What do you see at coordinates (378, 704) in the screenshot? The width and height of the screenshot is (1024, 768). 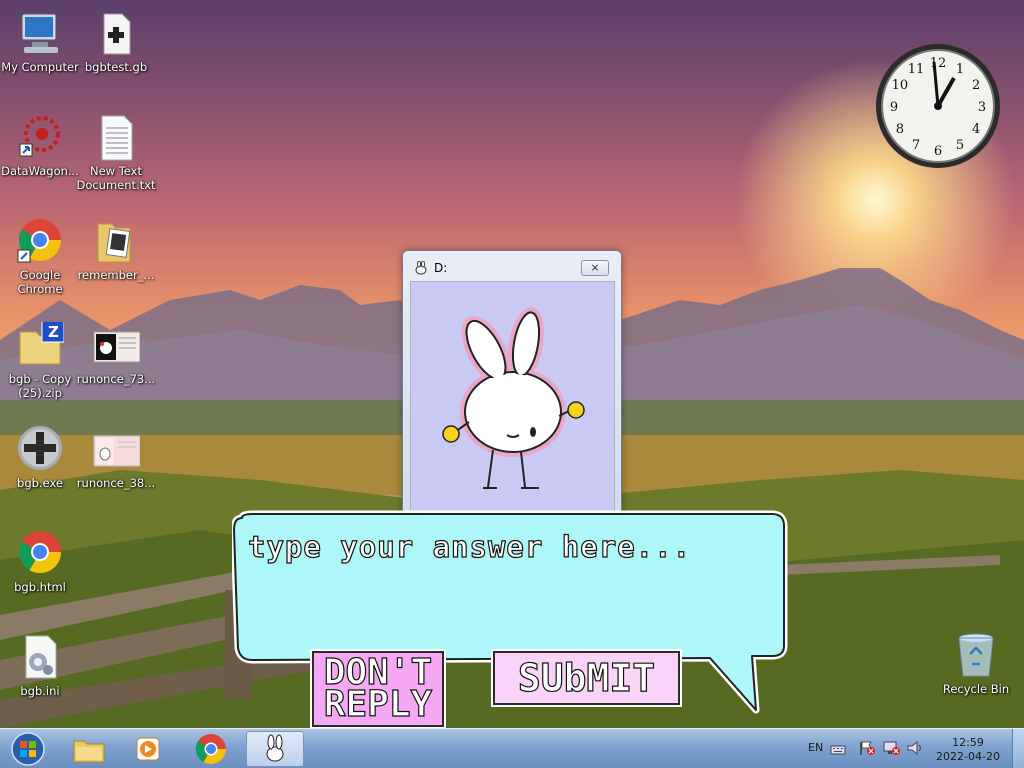 I see `dont-reply-line2: REPLY` at bounding box center [378, 704].